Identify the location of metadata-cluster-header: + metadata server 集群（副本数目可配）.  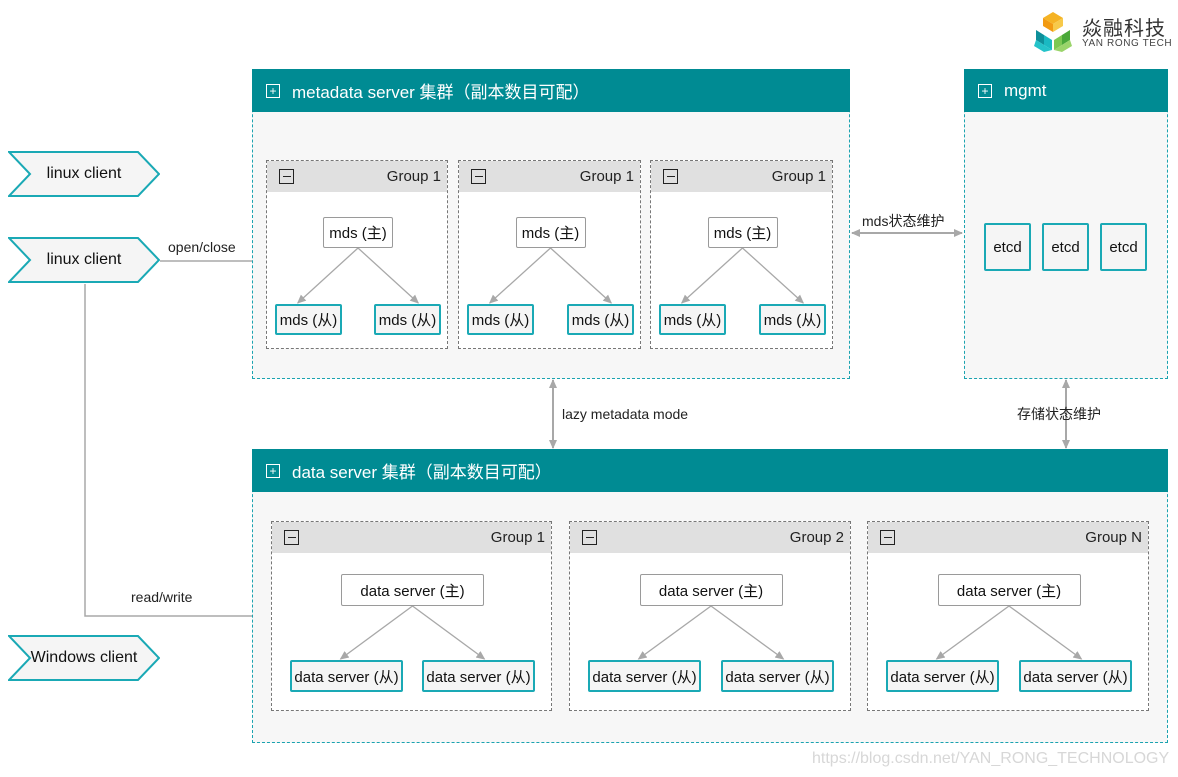
(551, 90).